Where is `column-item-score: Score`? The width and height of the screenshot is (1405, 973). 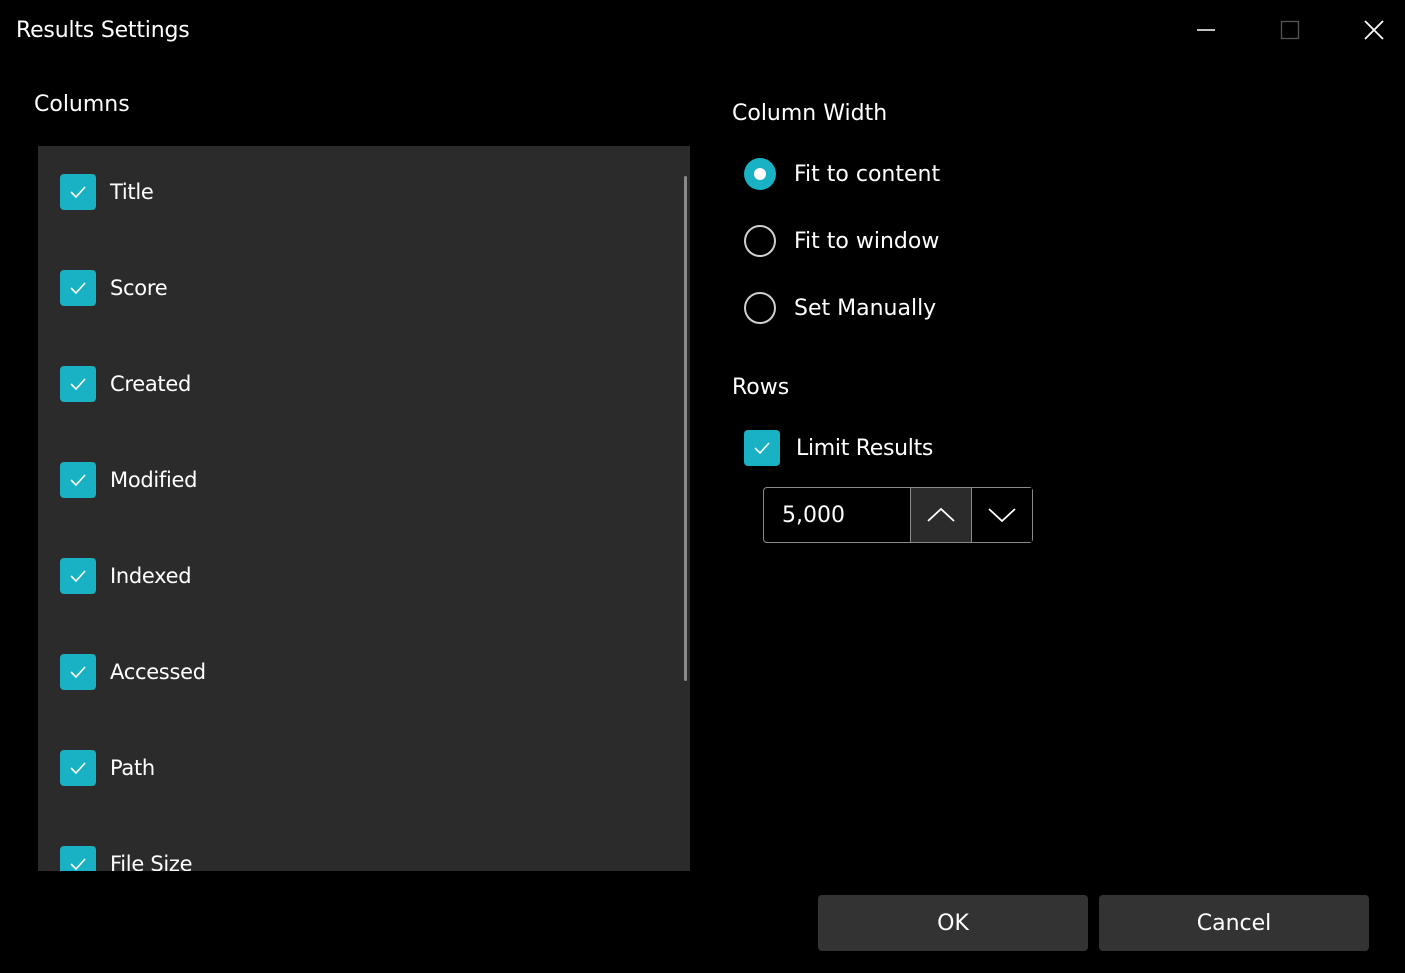
column-item-score: Score is located at coordinates (114, 288).